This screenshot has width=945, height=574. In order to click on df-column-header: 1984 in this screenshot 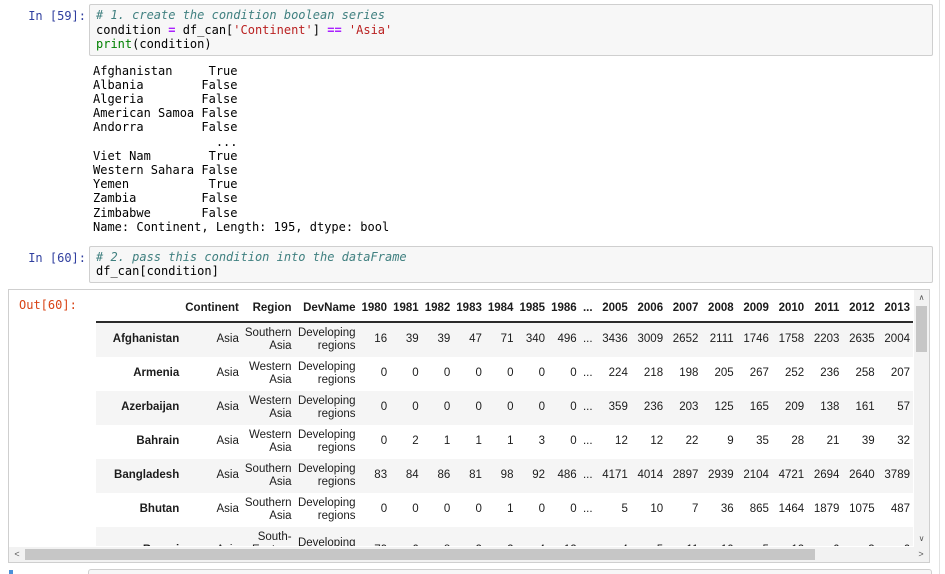, I will do `click(500, 308)`.